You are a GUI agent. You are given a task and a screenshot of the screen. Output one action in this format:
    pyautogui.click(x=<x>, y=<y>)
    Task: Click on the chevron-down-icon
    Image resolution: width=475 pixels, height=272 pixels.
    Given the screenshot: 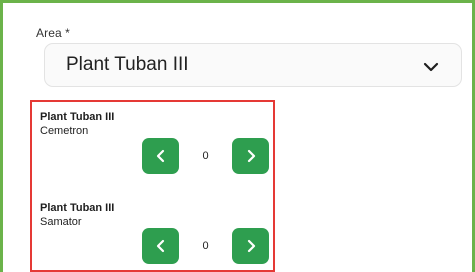 What is the action you would take?
    pyautogui.click(x=431, y=67)
    